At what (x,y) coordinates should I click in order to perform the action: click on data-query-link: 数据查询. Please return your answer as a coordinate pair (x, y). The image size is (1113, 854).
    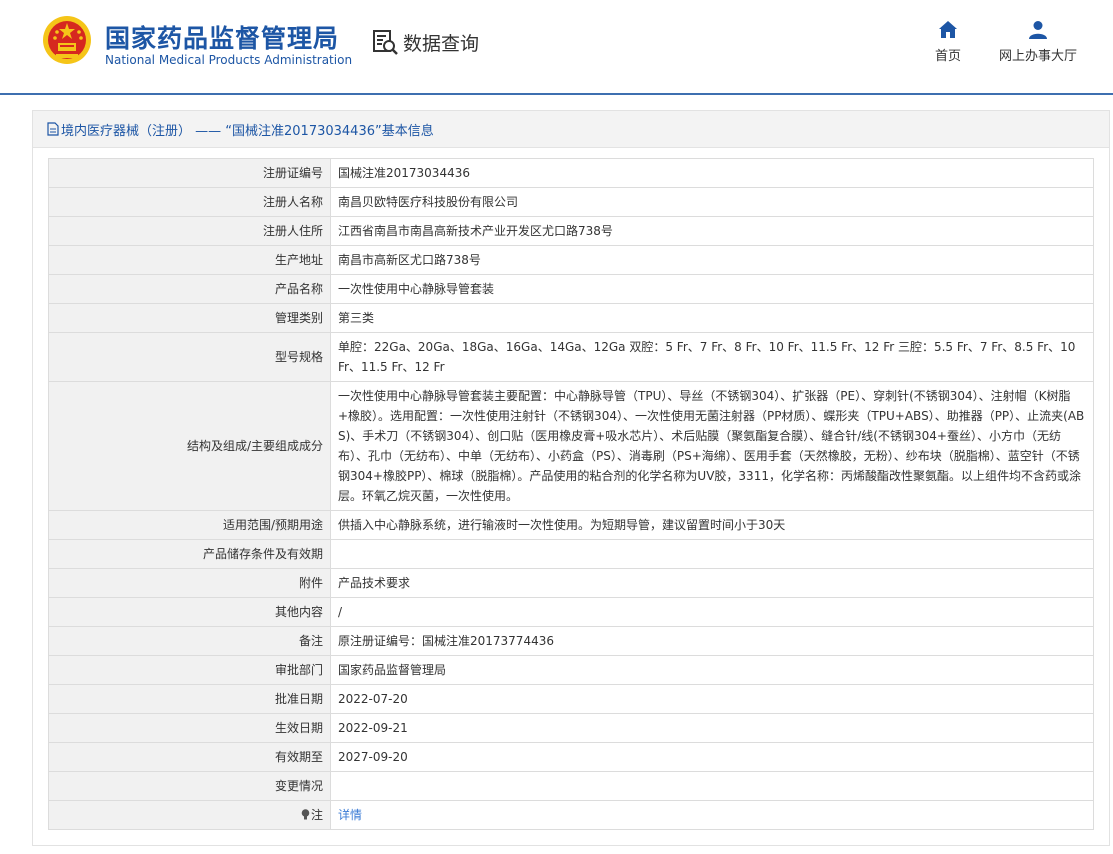
    Looking at the image, I should click on (425, 42).